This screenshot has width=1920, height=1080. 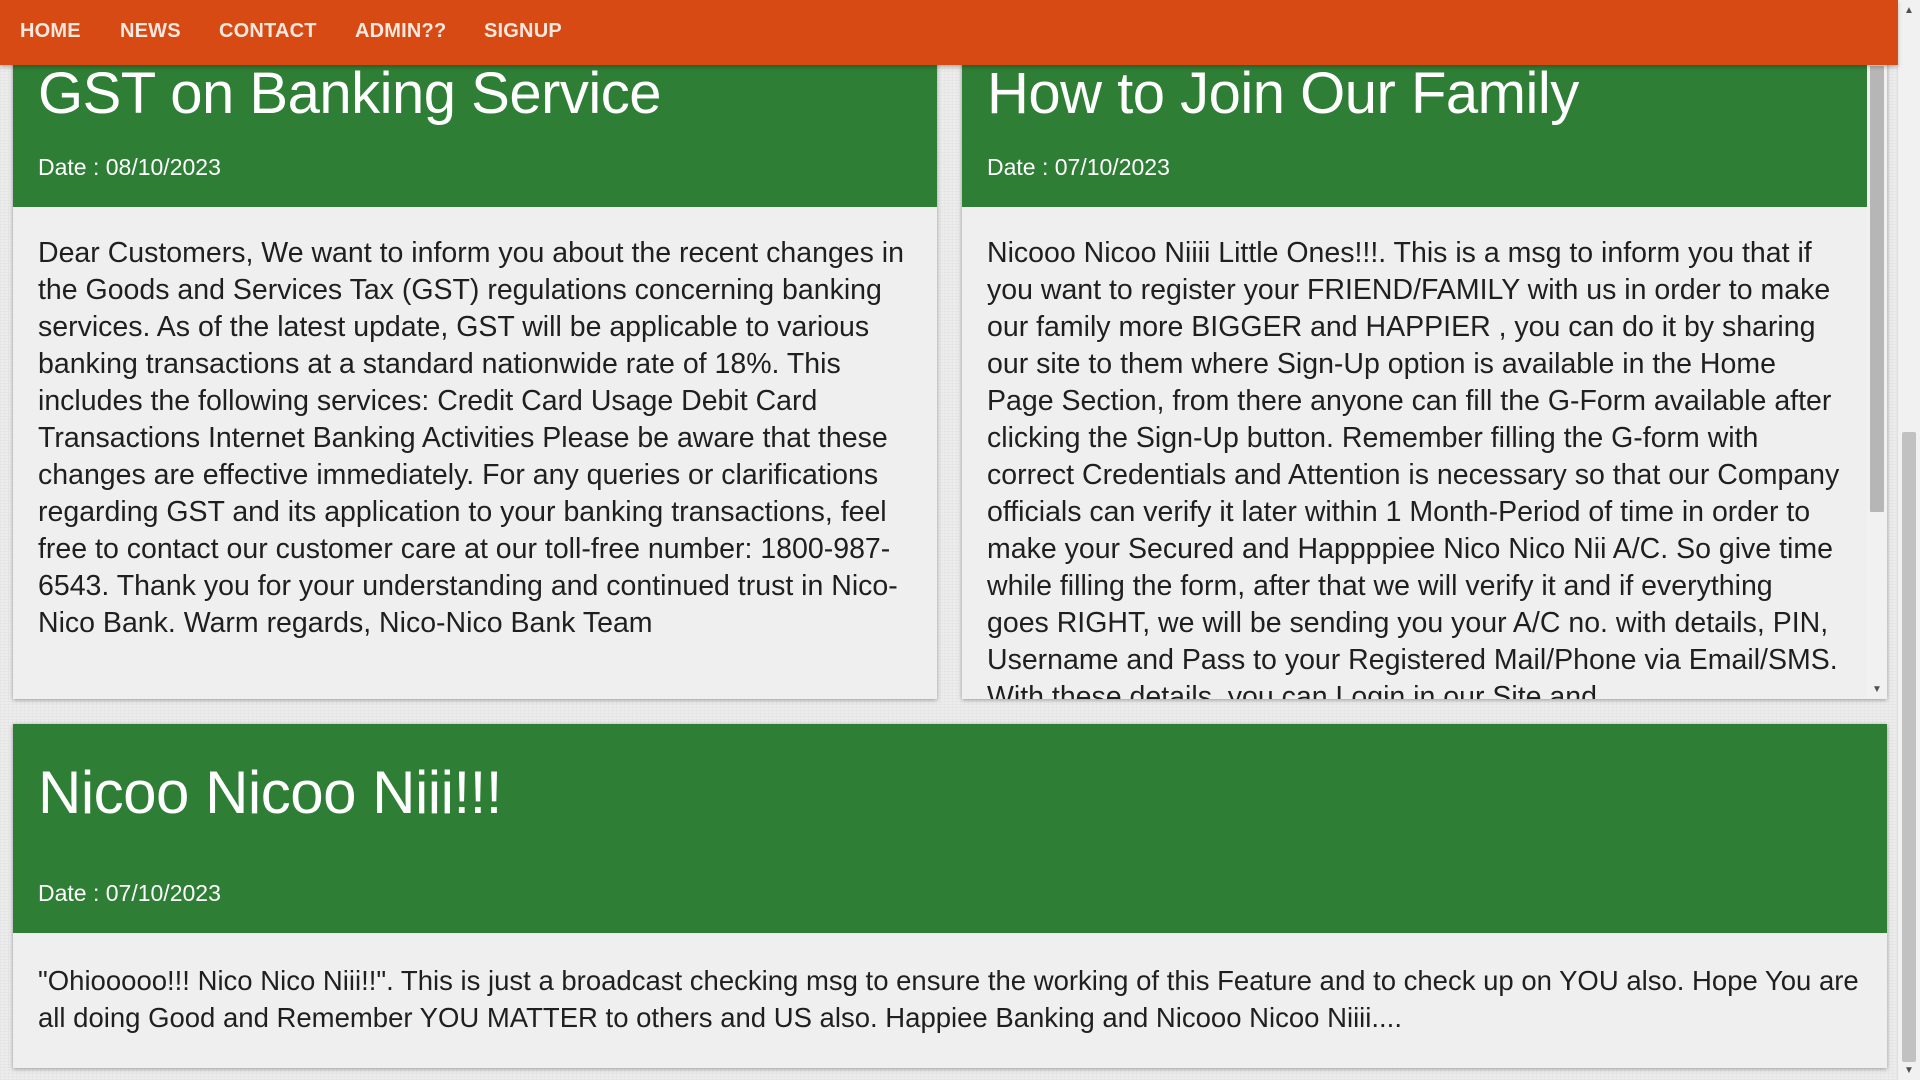 I want to click on nav-admin-link: ADMIN??, so click(x=400, y=31).